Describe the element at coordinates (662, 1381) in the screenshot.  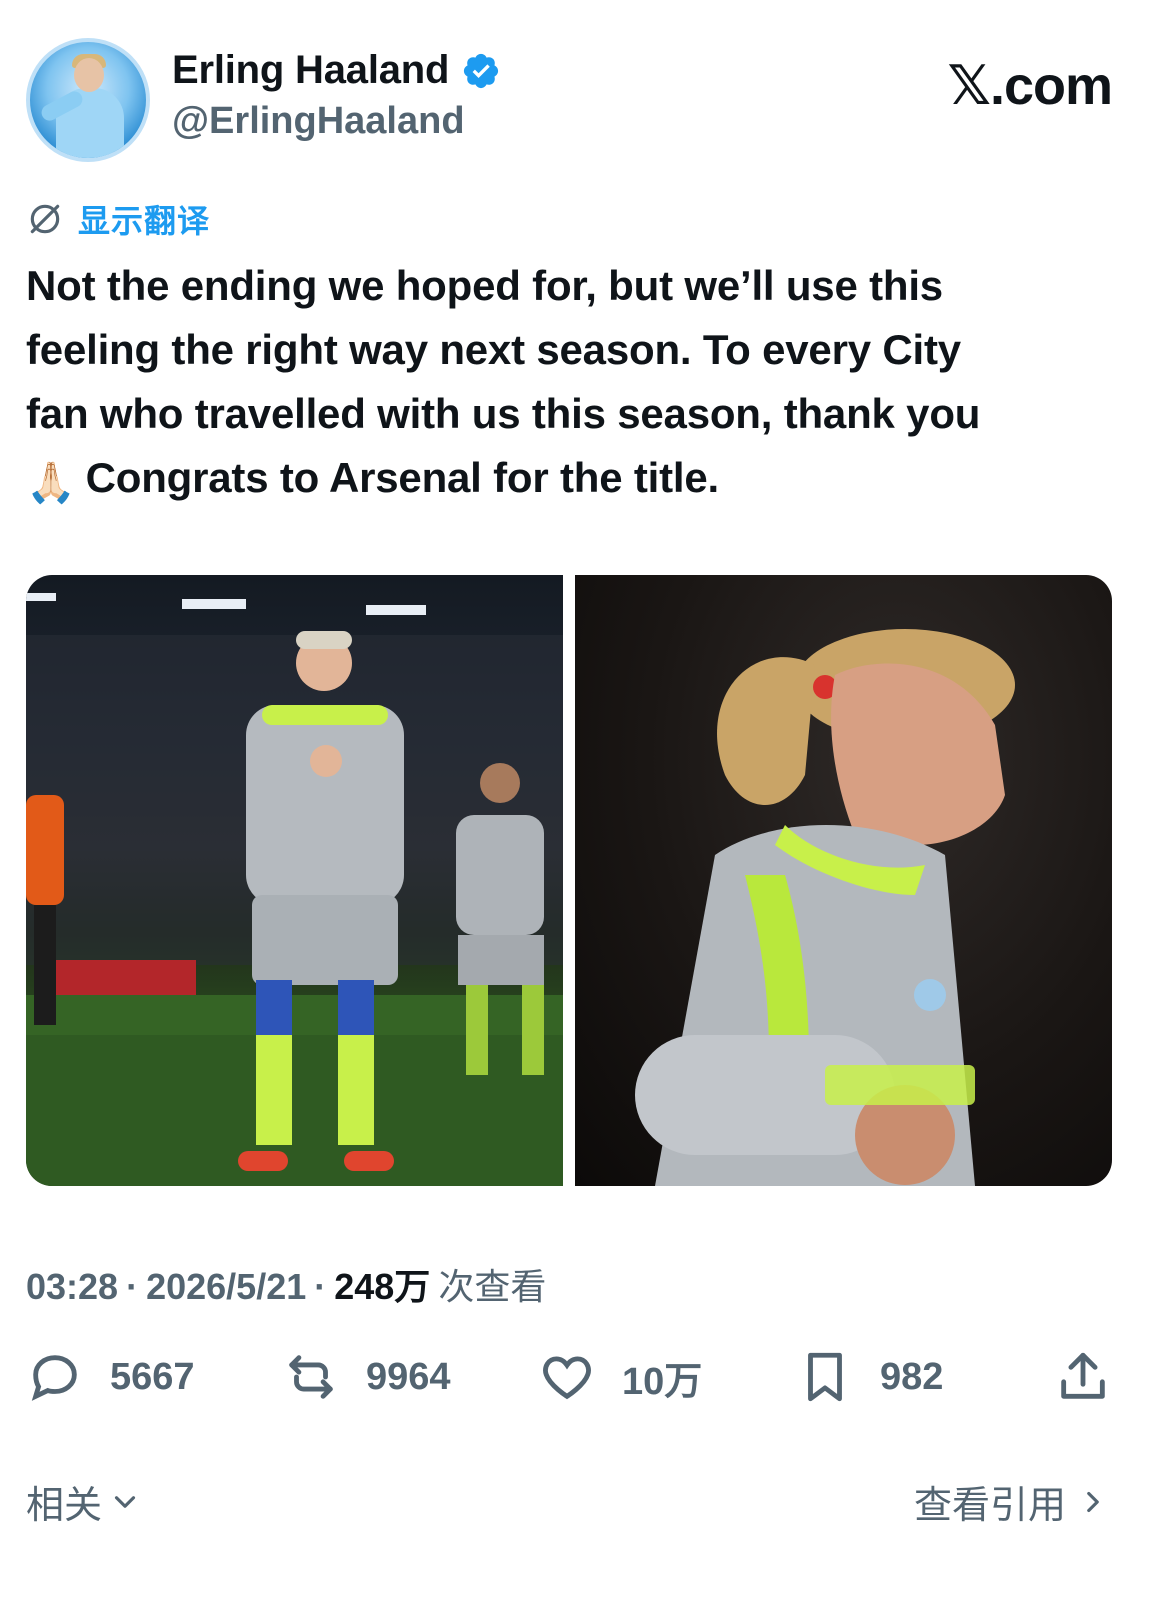
I see `like-count: 10万` at that location.